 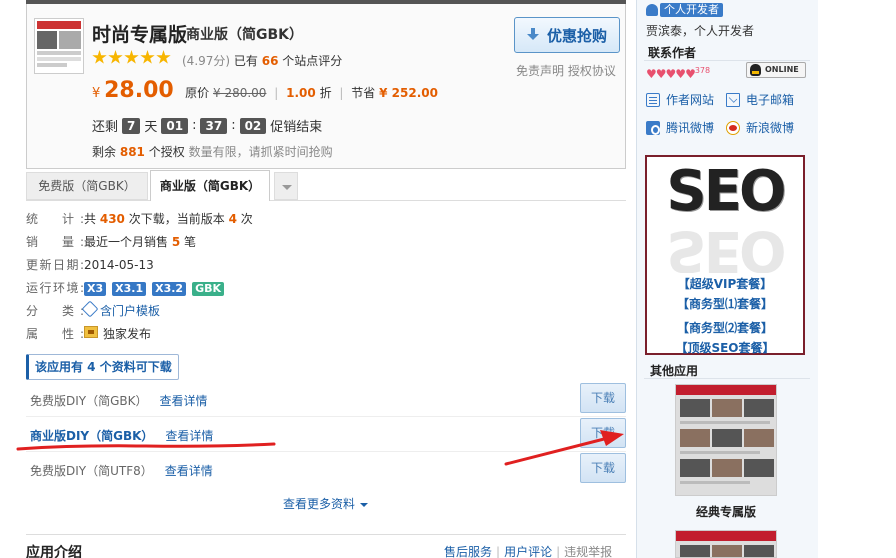 I want to click on remaining-prefix: 剩余, so click(x=104, y=152).